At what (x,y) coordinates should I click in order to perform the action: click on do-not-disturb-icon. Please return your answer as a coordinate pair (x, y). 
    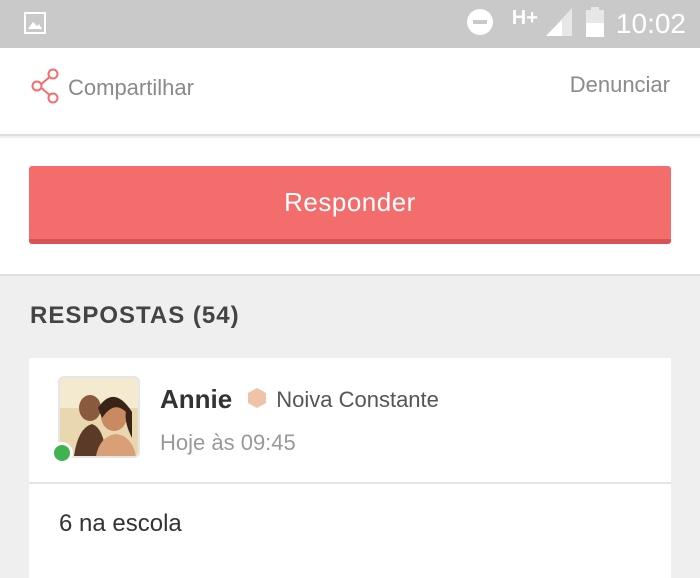
    Looking at the image, I should click on (480, 24).